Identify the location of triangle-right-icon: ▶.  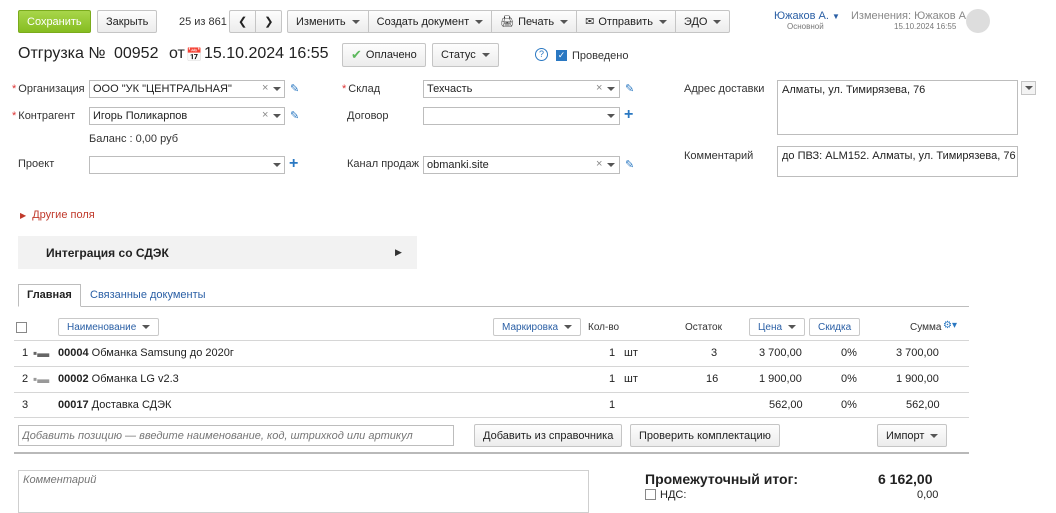
(398, 252).